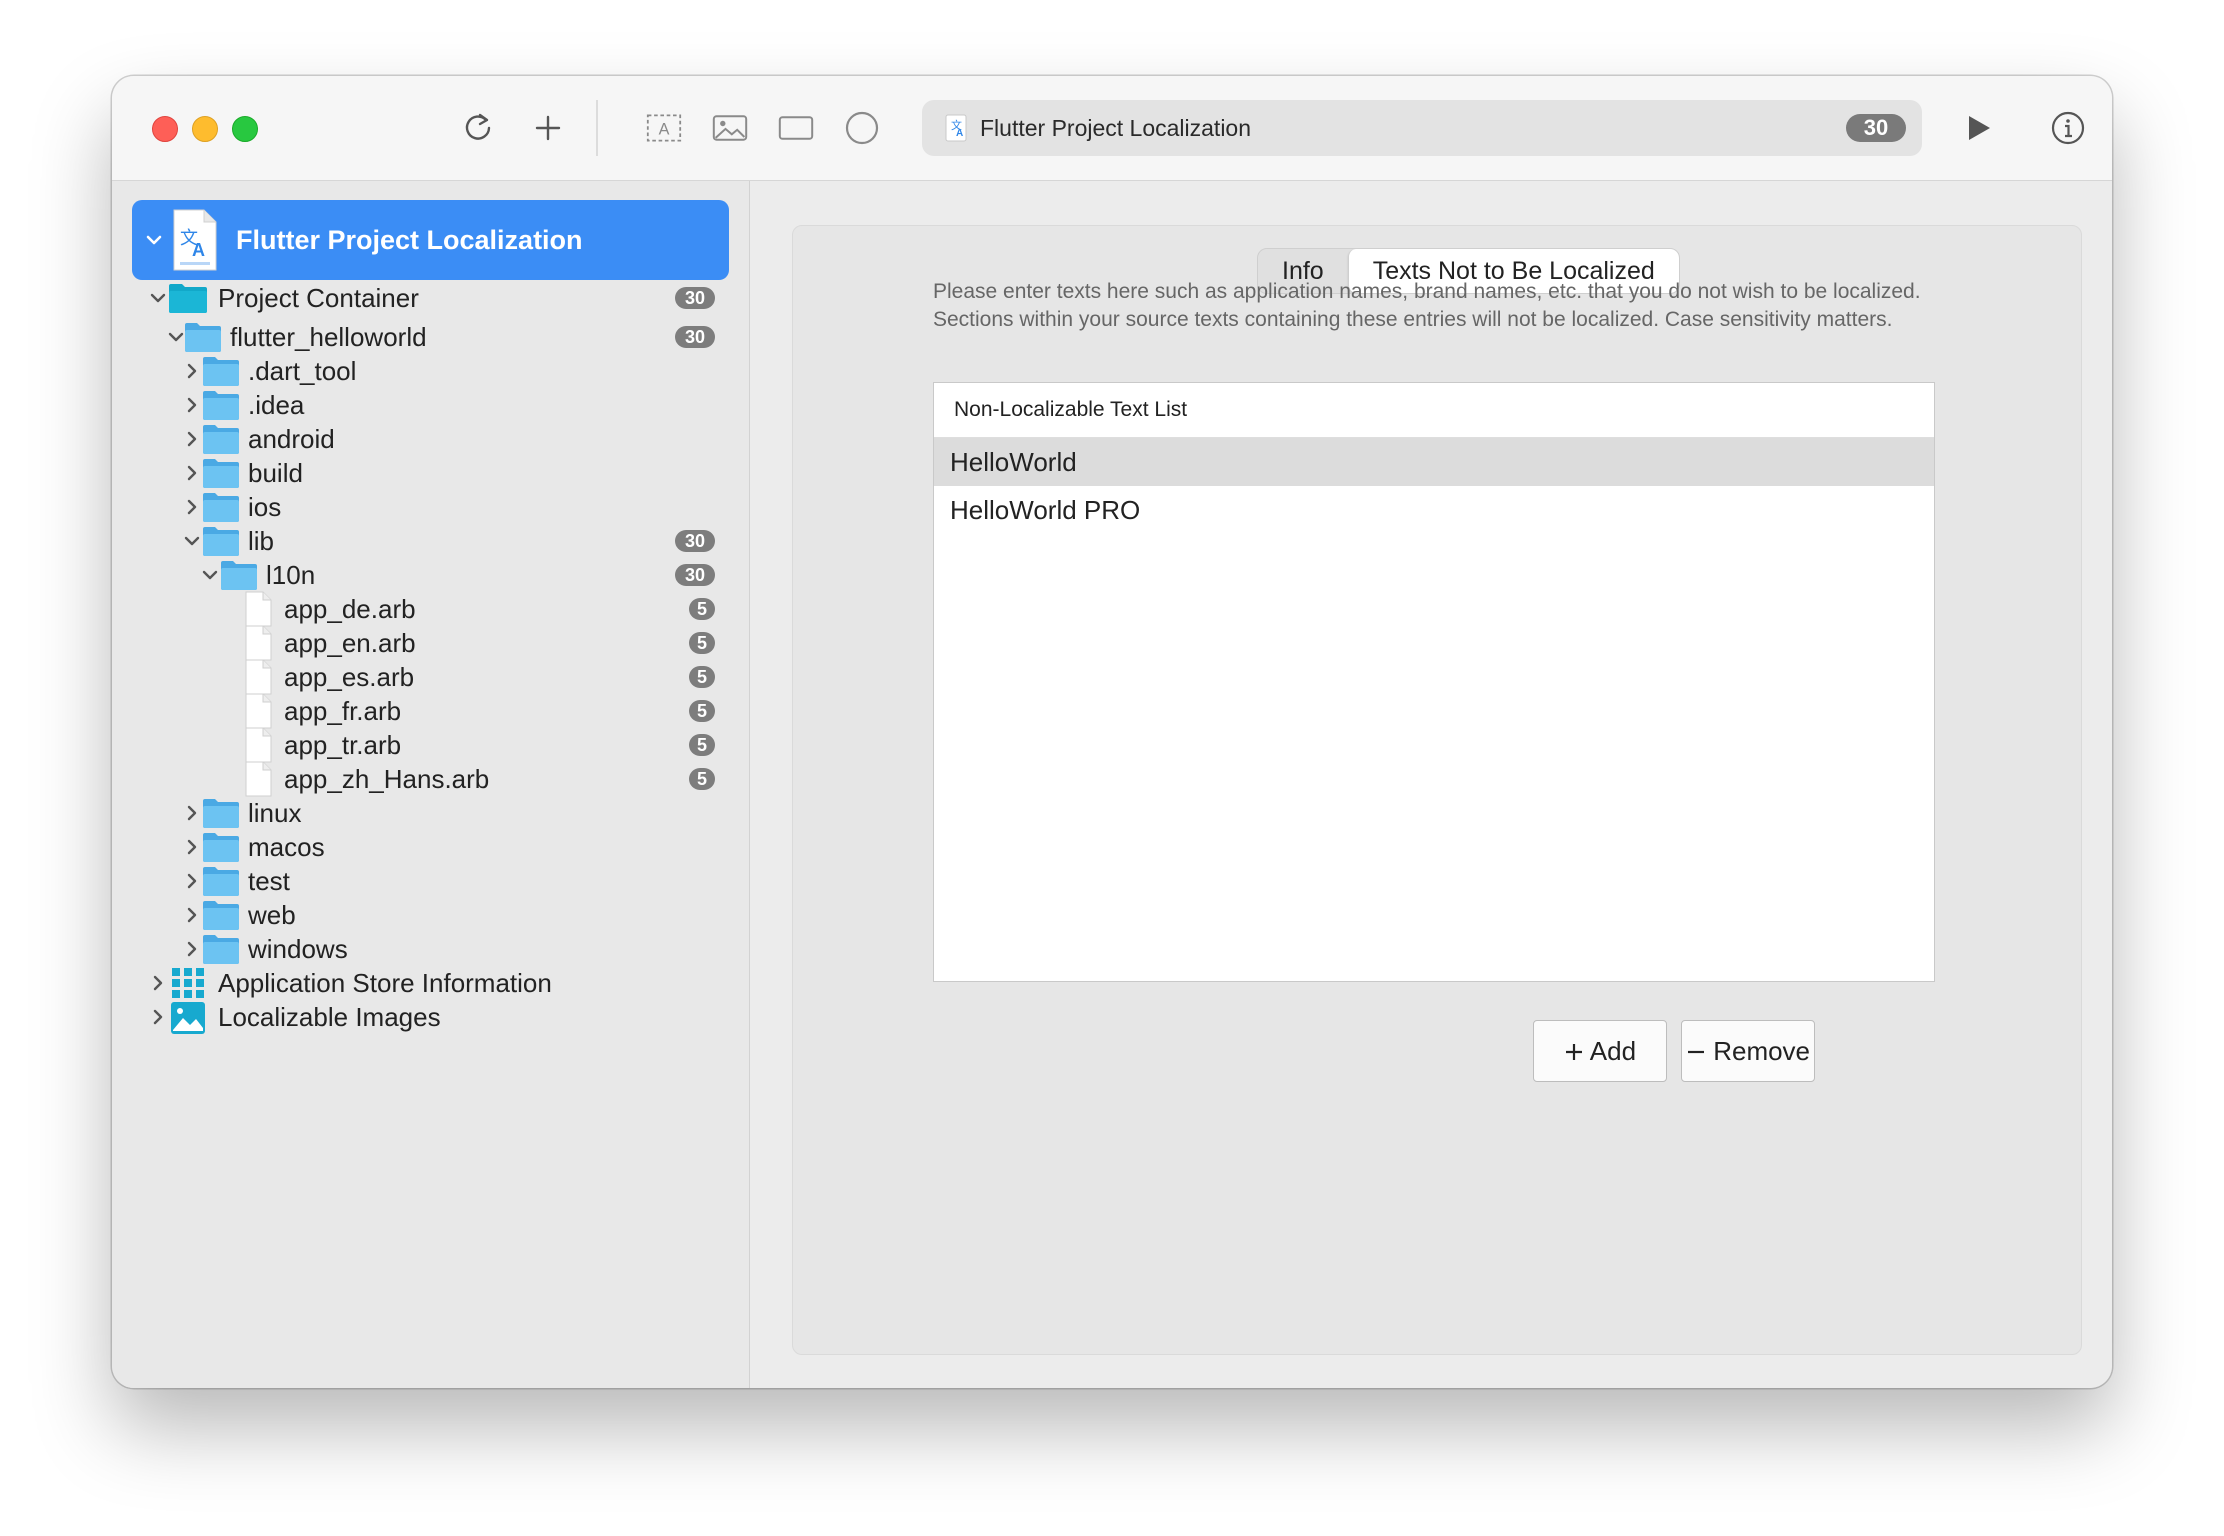 This screenshot has width=2224, height=1536. What do you see at coordinates (478, 128) in the screenshot?
I see `refresh-icon` at bounding box center [478, 128].